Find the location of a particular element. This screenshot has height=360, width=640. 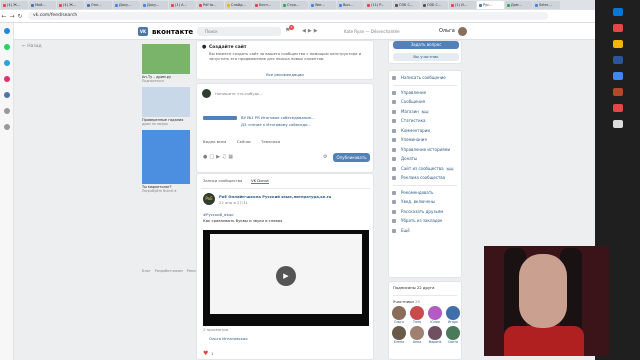

powerpoint-icon is located at coordinates (617, 92).